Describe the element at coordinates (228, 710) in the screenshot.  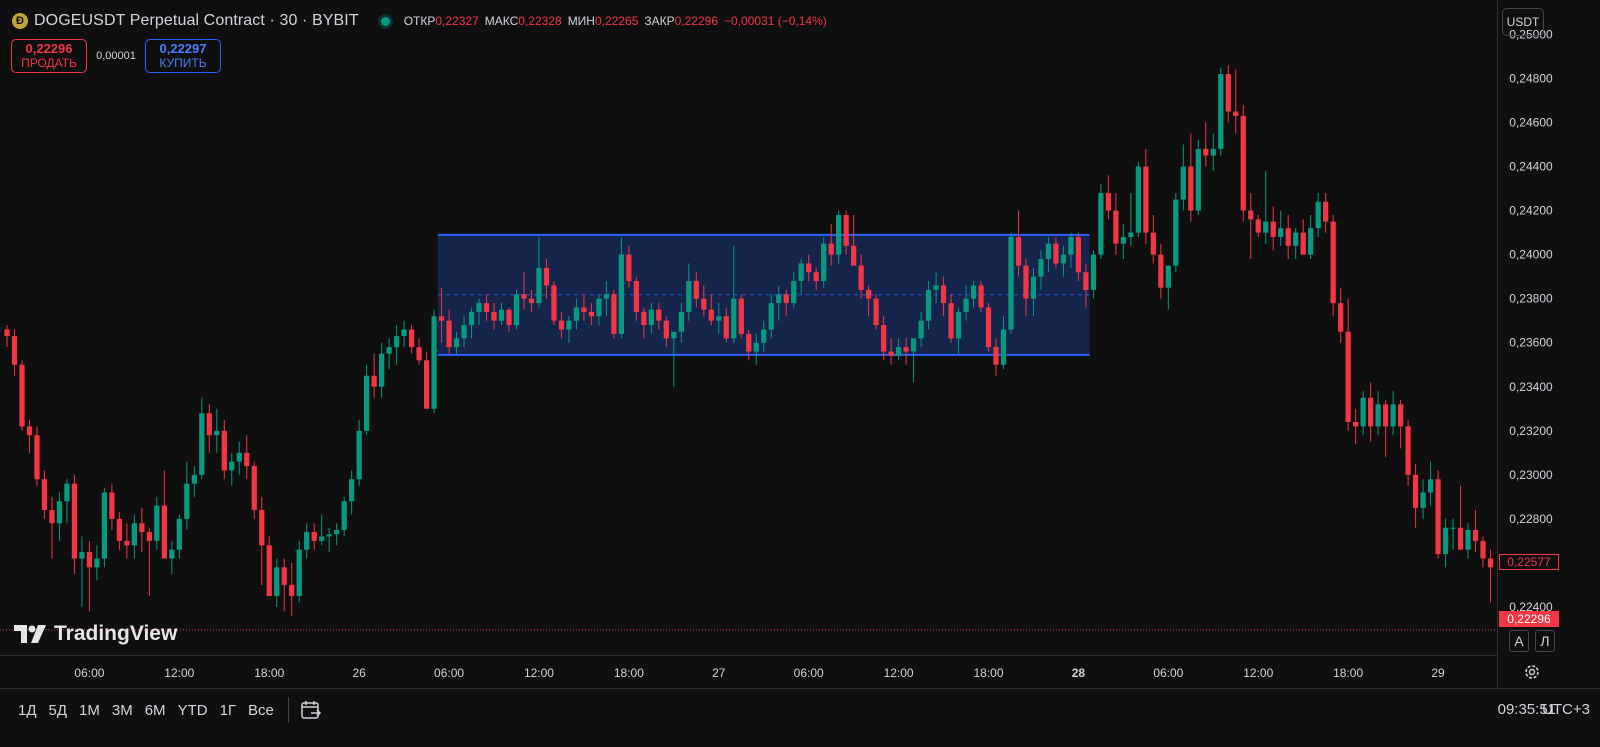
I see `range-1y-button: 1Г` at that location.